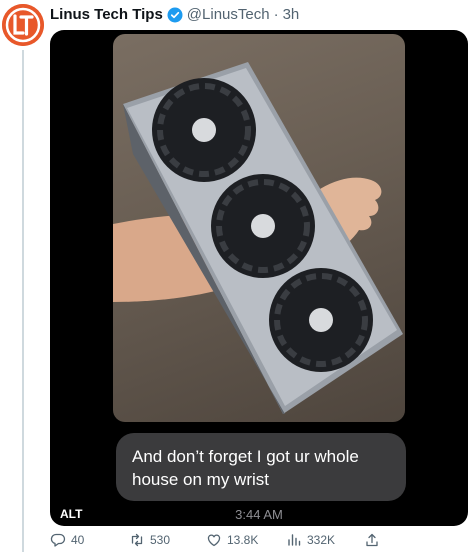  I want to click on message-time: 3:44 AM, so click(259, 514).